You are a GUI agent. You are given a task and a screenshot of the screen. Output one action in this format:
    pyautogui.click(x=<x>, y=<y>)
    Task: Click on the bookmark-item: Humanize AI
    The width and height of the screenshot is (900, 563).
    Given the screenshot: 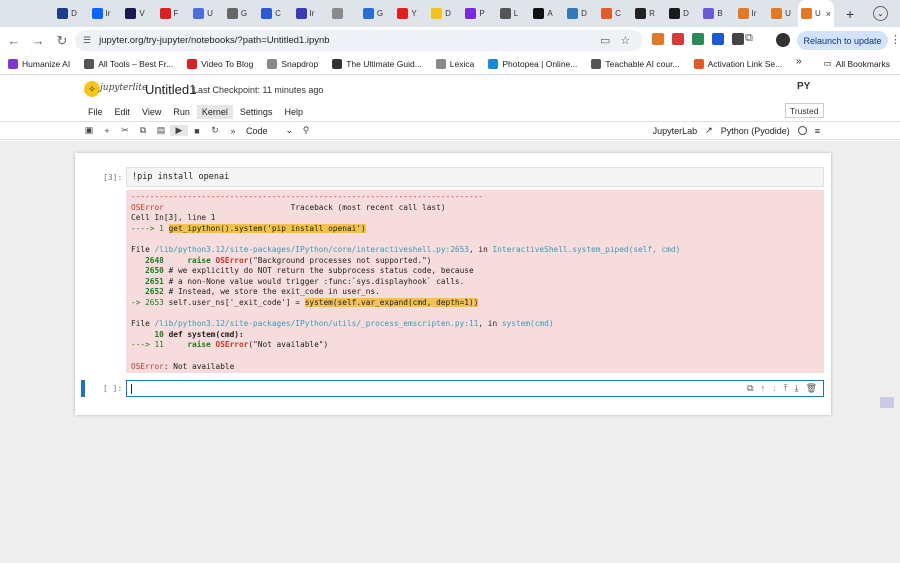 What is the action you would take?
    pyautogui.click(x=39, y=64)
    